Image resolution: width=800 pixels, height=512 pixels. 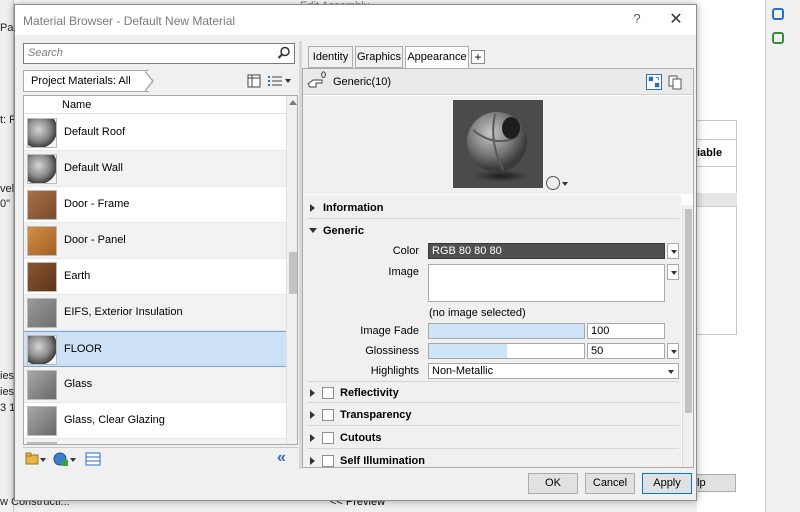 I want to click on highlights-select: Non-Metallic, so click(x=553, y=371).